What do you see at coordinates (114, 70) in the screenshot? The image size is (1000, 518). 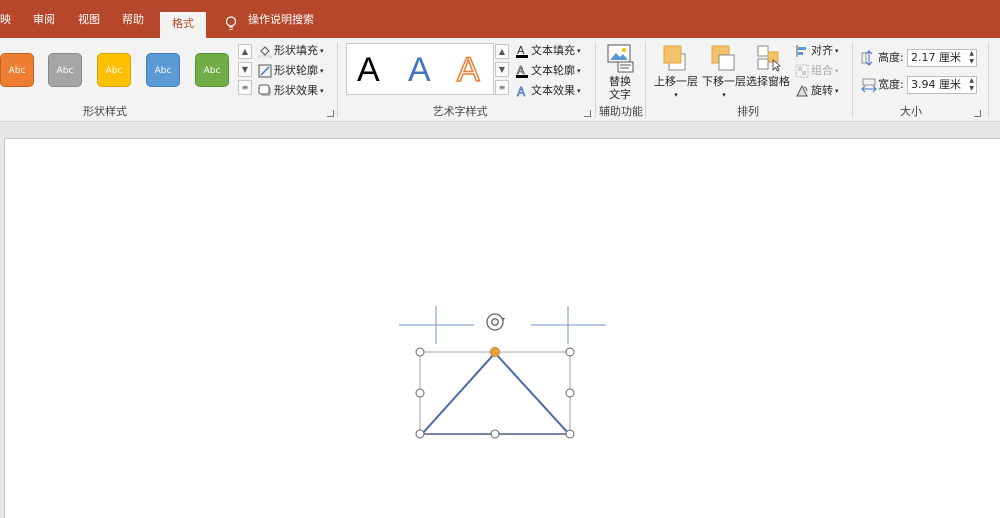 I see `shape-style-gold: Abc` at bounding box center [114, 70].